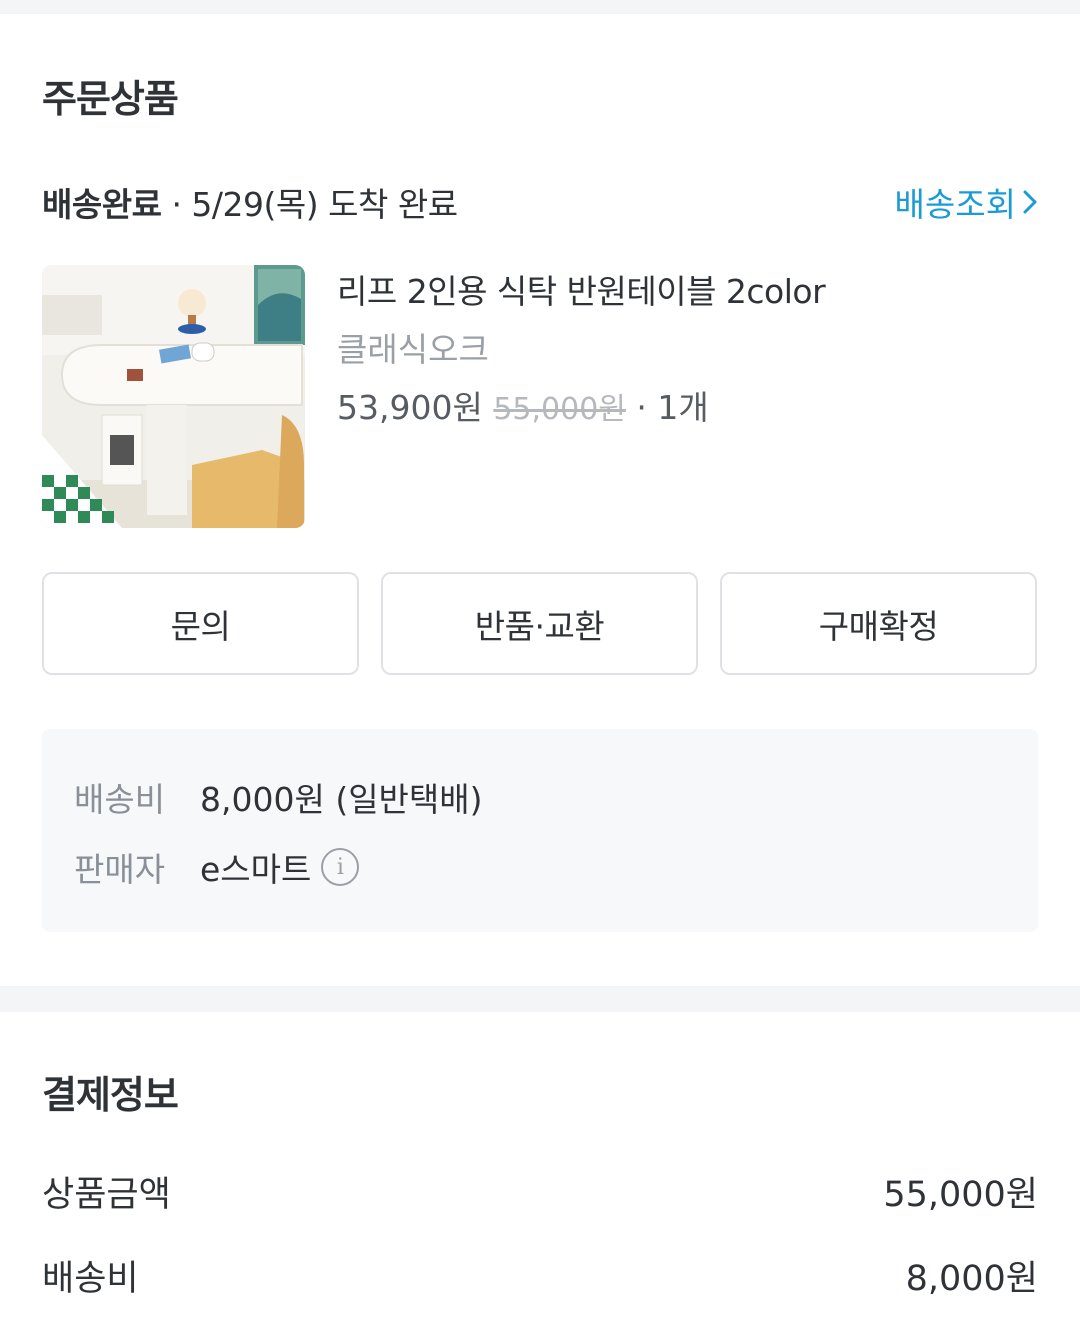 The width and height of the screenshot is (1080, 1323). What do you see at coordinates (971, 1279) in the screenshot?
I see `payment-row-value: 8,000원` at bounding box center [971, 1279].